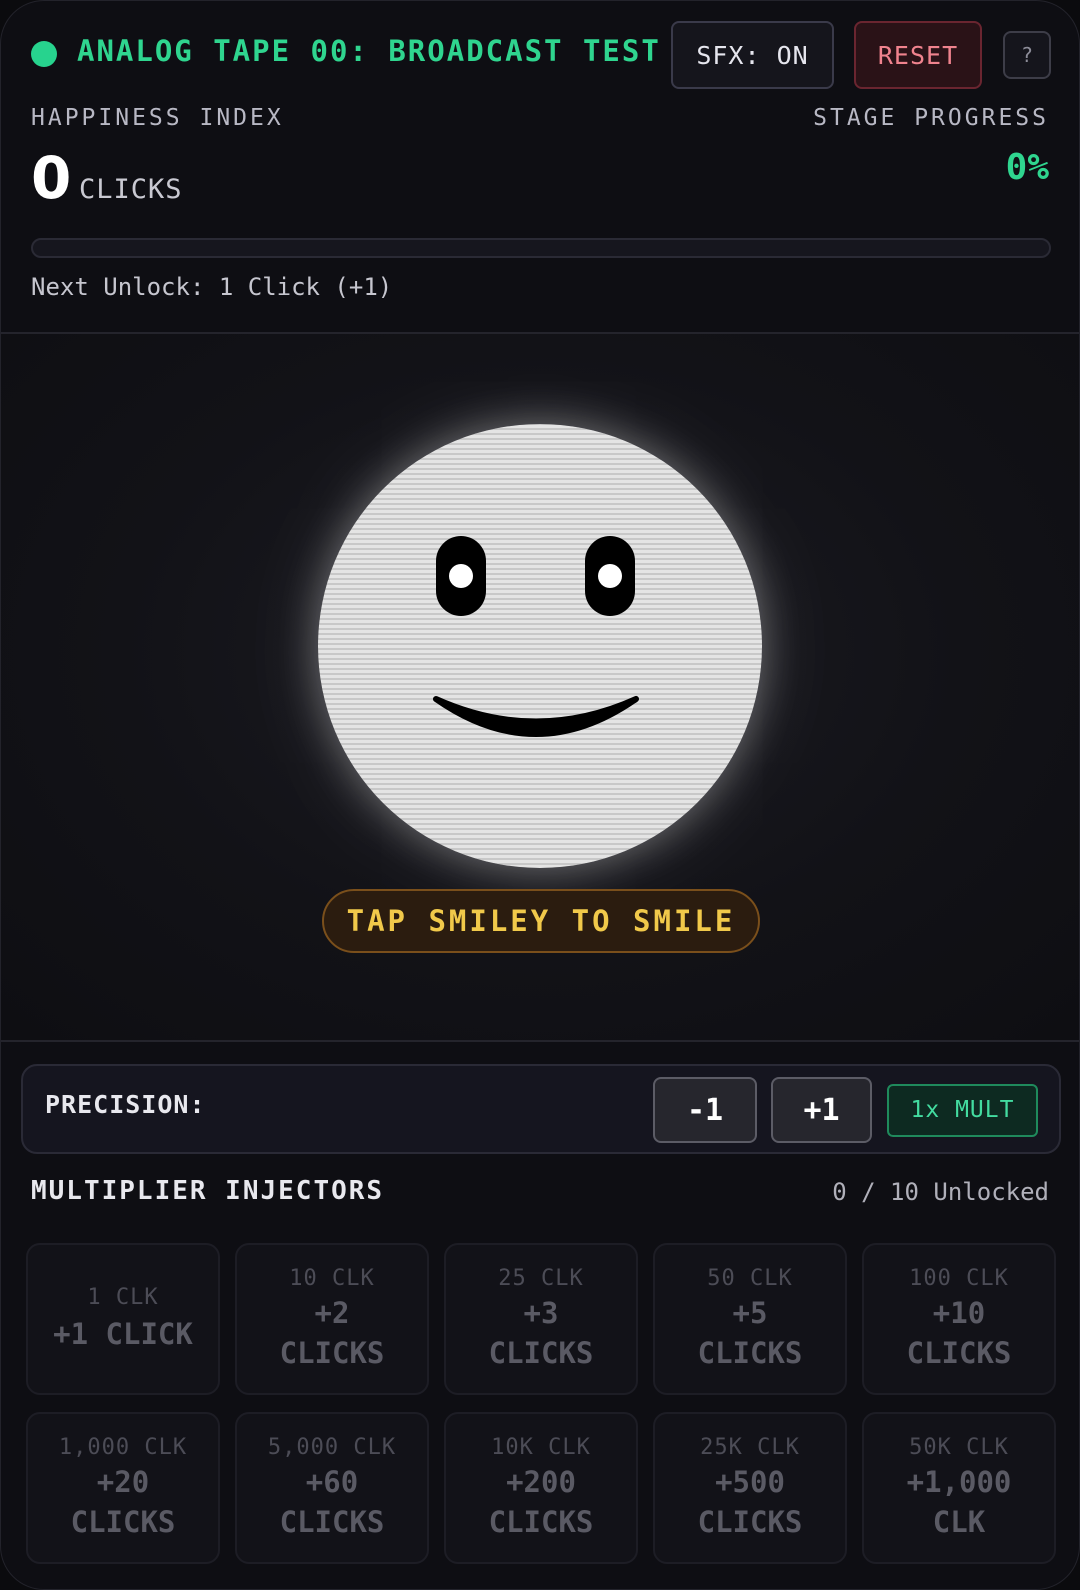 The image size is (1080, 1590). I want to click on tap-hint-label: TAP SMILEY TO SMILE, so click(541, 921).